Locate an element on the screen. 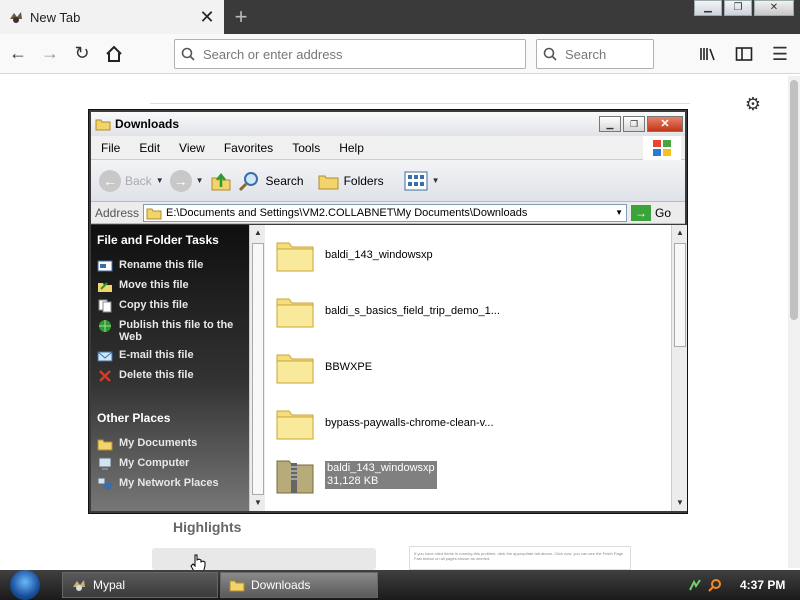 The height and width of the screenshot is (600, 800). place-my-computer: My Computer is located at coordinates (170, 464).